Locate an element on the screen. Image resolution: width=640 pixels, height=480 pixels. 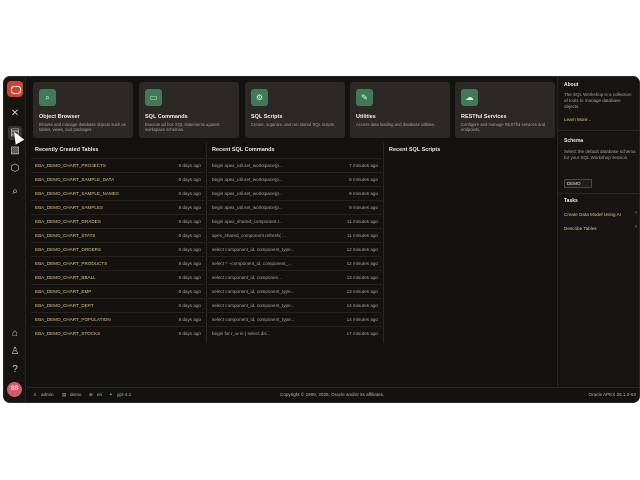
user-settings-icon: ♙ is located at coordinates (15, 352).